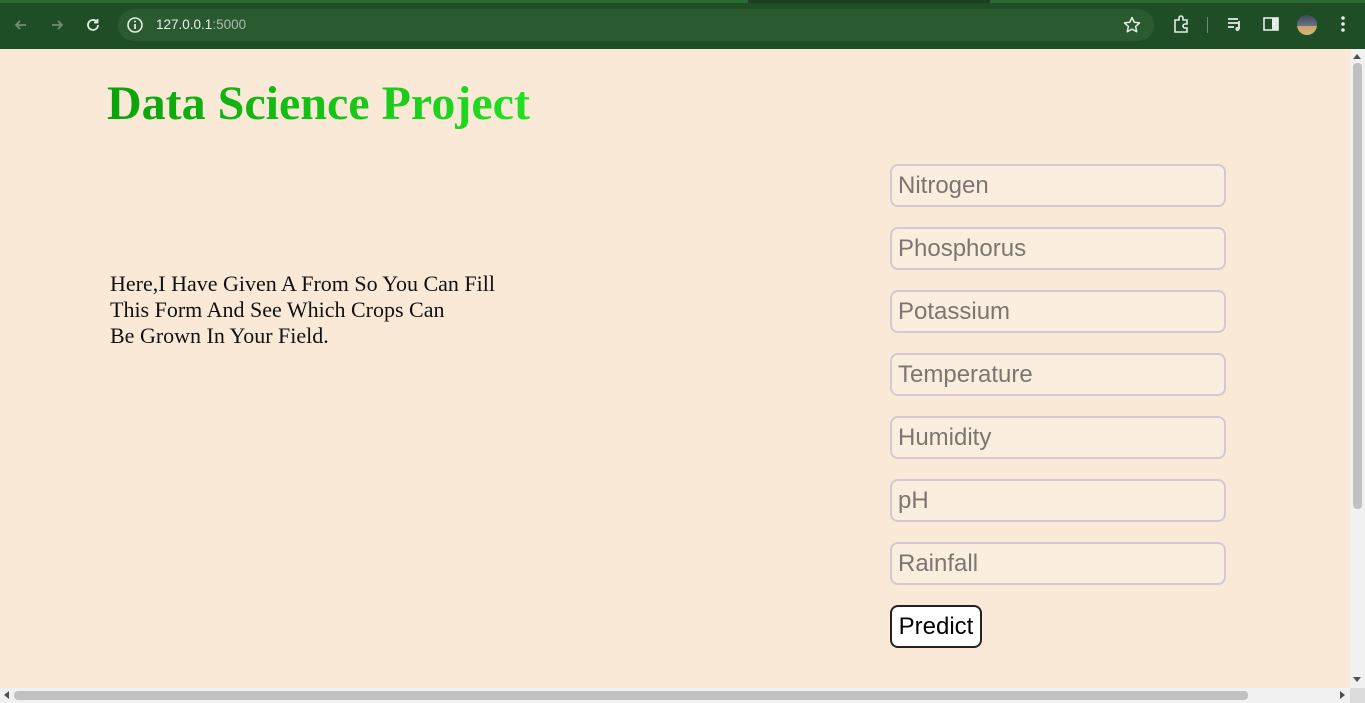 The image size is (1365, 703). I want to click on profile-avatar, so click(1307, 25).